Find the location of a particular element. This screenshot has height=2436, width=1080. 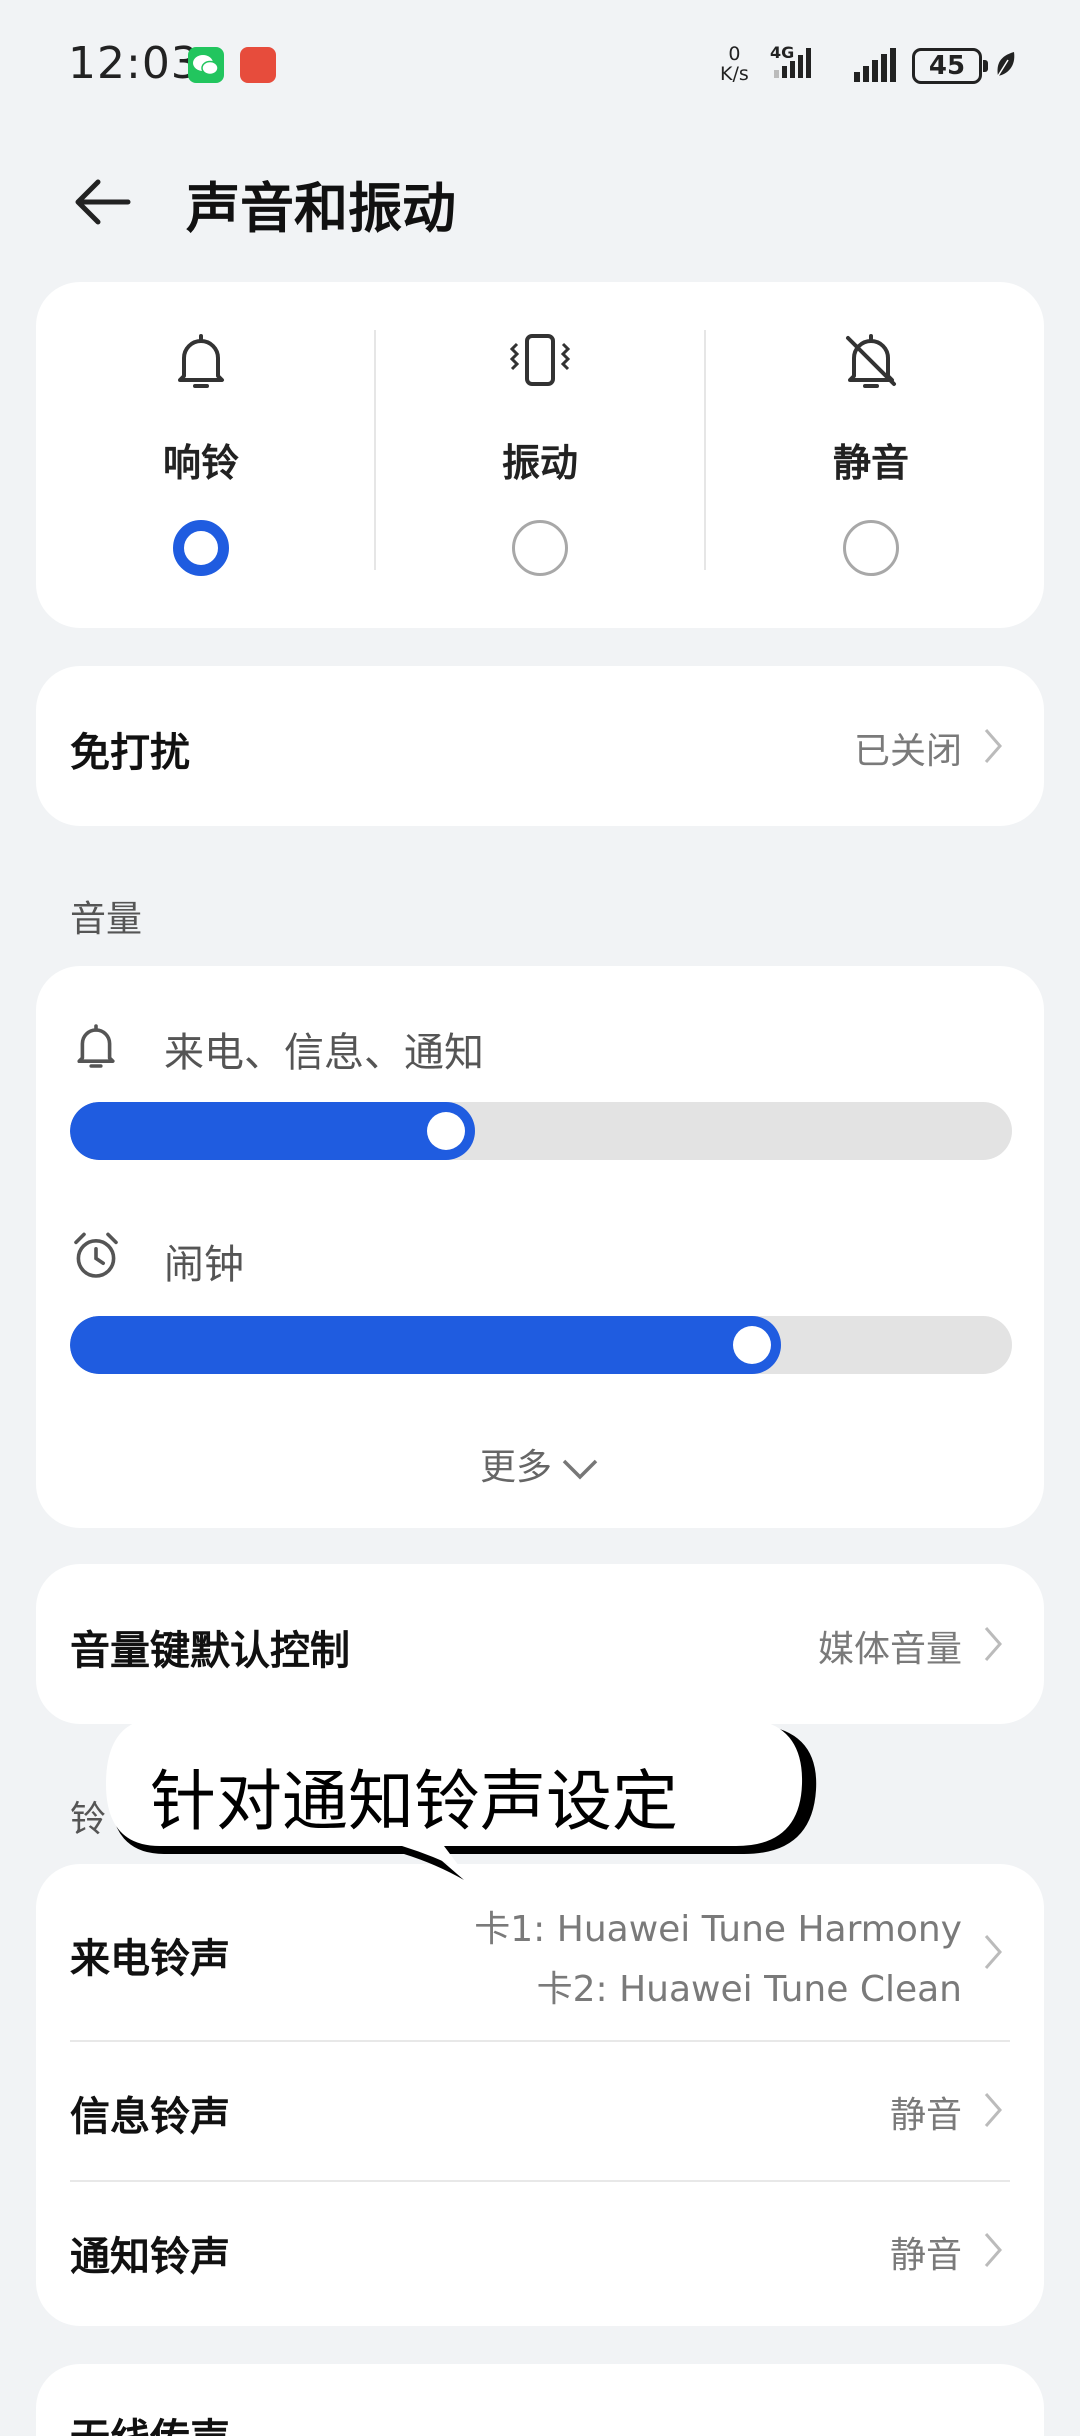

mode-vibrate: 振动 is located at coordinates (540, 455).